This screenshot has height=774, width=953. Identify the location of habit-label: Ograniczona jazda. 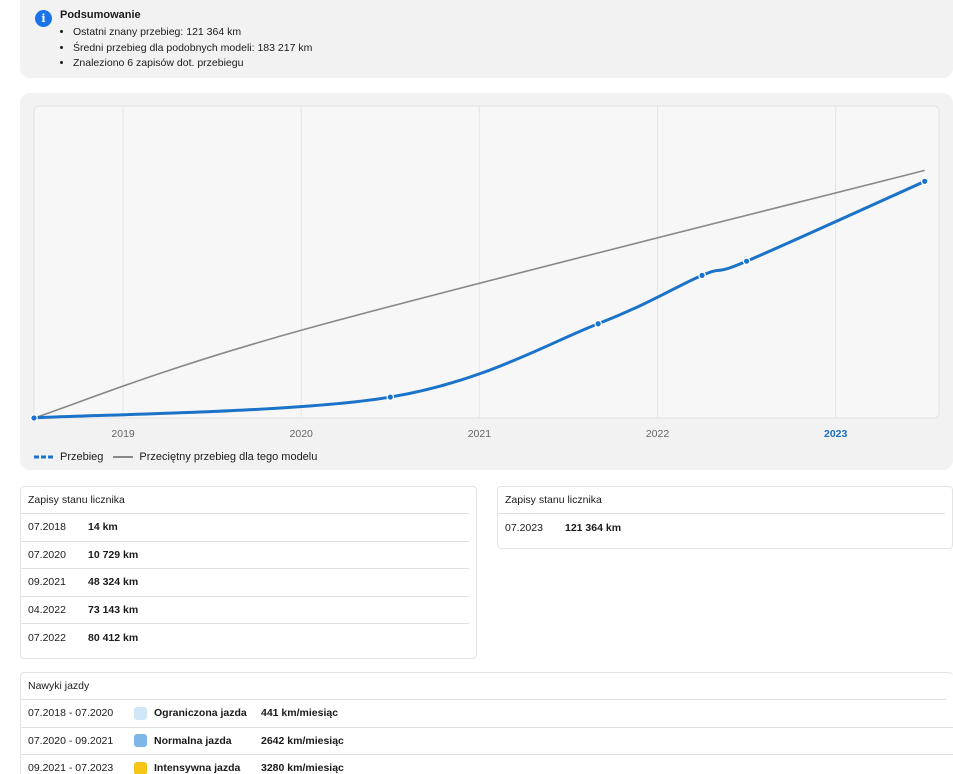
(200, 713).